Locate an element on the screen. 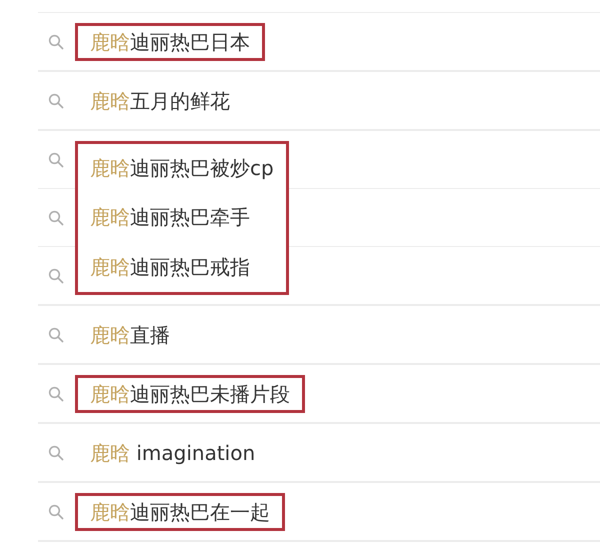 This screenshot has height=543, width=600. suggestion-text: 鹿晗五月的鲜花 is located at coordinates (160, 101).